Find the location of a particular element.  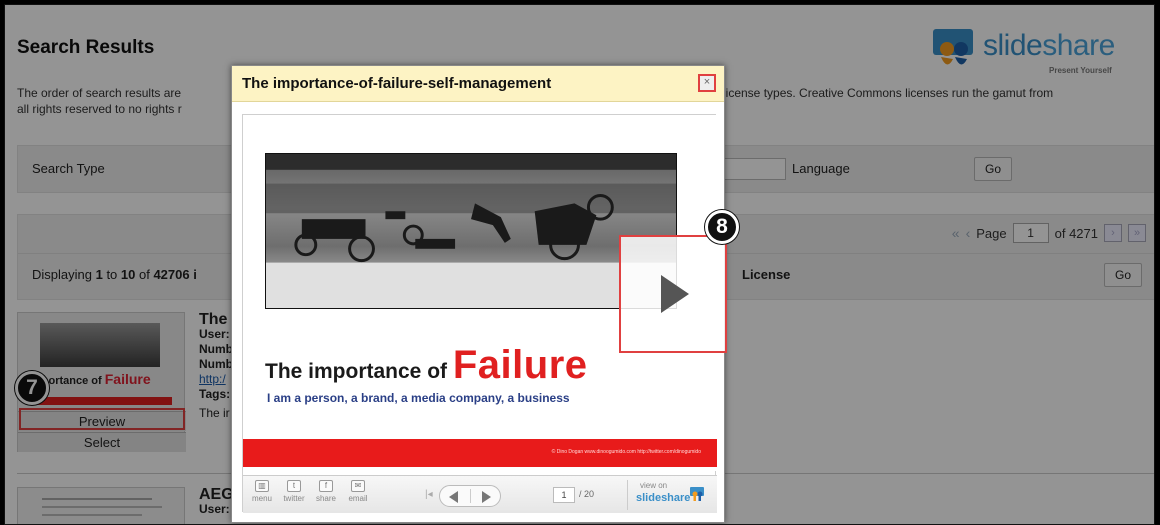

first-slide-icon: |◂ is located at coordinates (429, 494).